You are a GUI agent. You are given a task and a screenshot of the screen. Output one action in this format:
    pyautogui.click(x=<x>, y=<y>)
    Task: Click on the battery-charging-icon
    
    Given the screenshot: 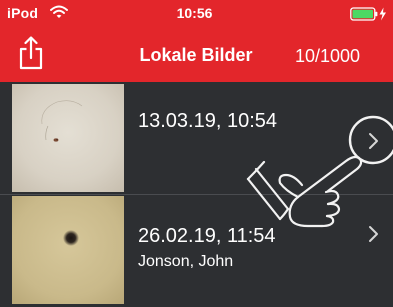 What is the action you would take?
    pyautogui.click(x=368, y=14)
    